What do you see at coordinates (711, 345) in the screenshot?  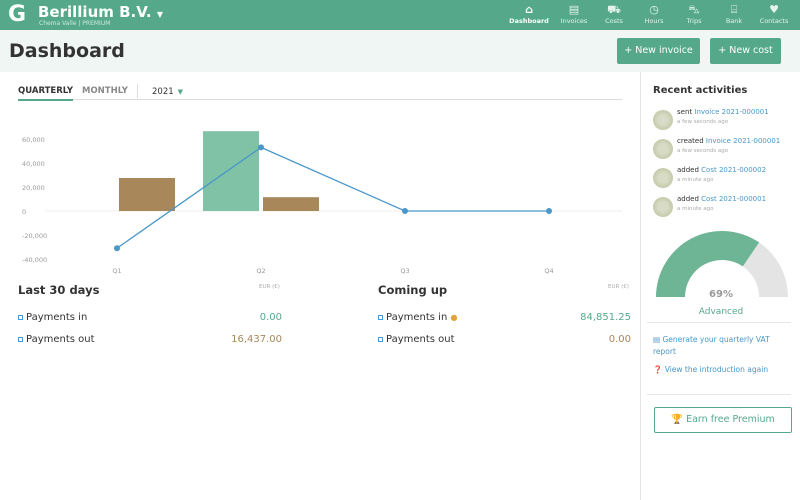 I see `link-text: Generate your quarterly VAT report` at bounding box center [711, 345].